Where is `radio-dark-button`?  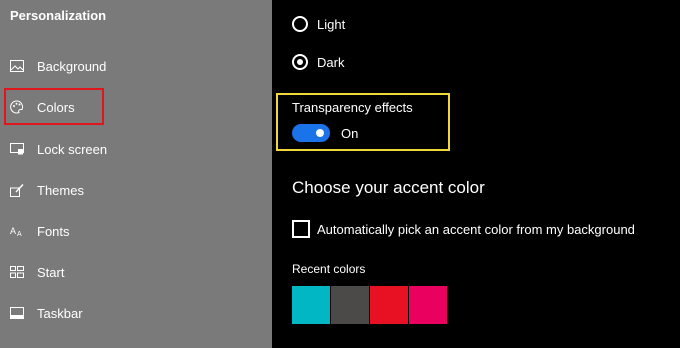
radio-dark-button is located at coordinates (300, 62).